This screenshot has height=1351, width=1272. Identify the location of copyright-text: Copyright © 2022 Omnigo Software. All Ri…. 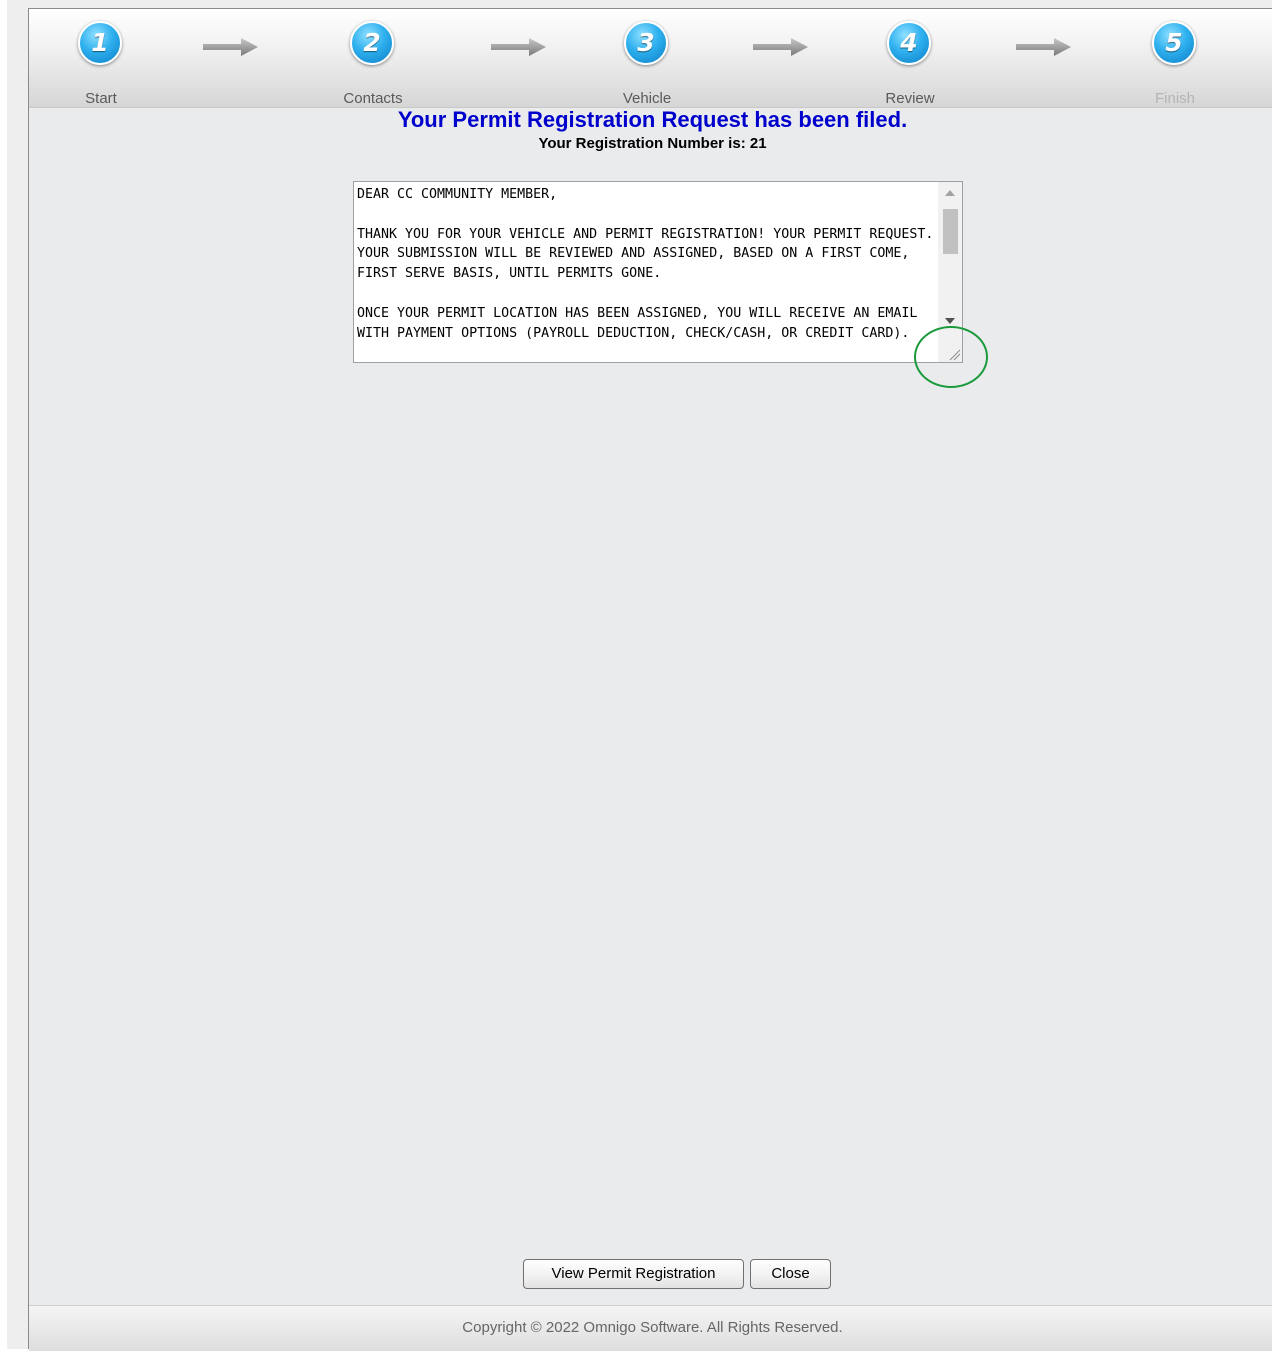
(652, 1327).